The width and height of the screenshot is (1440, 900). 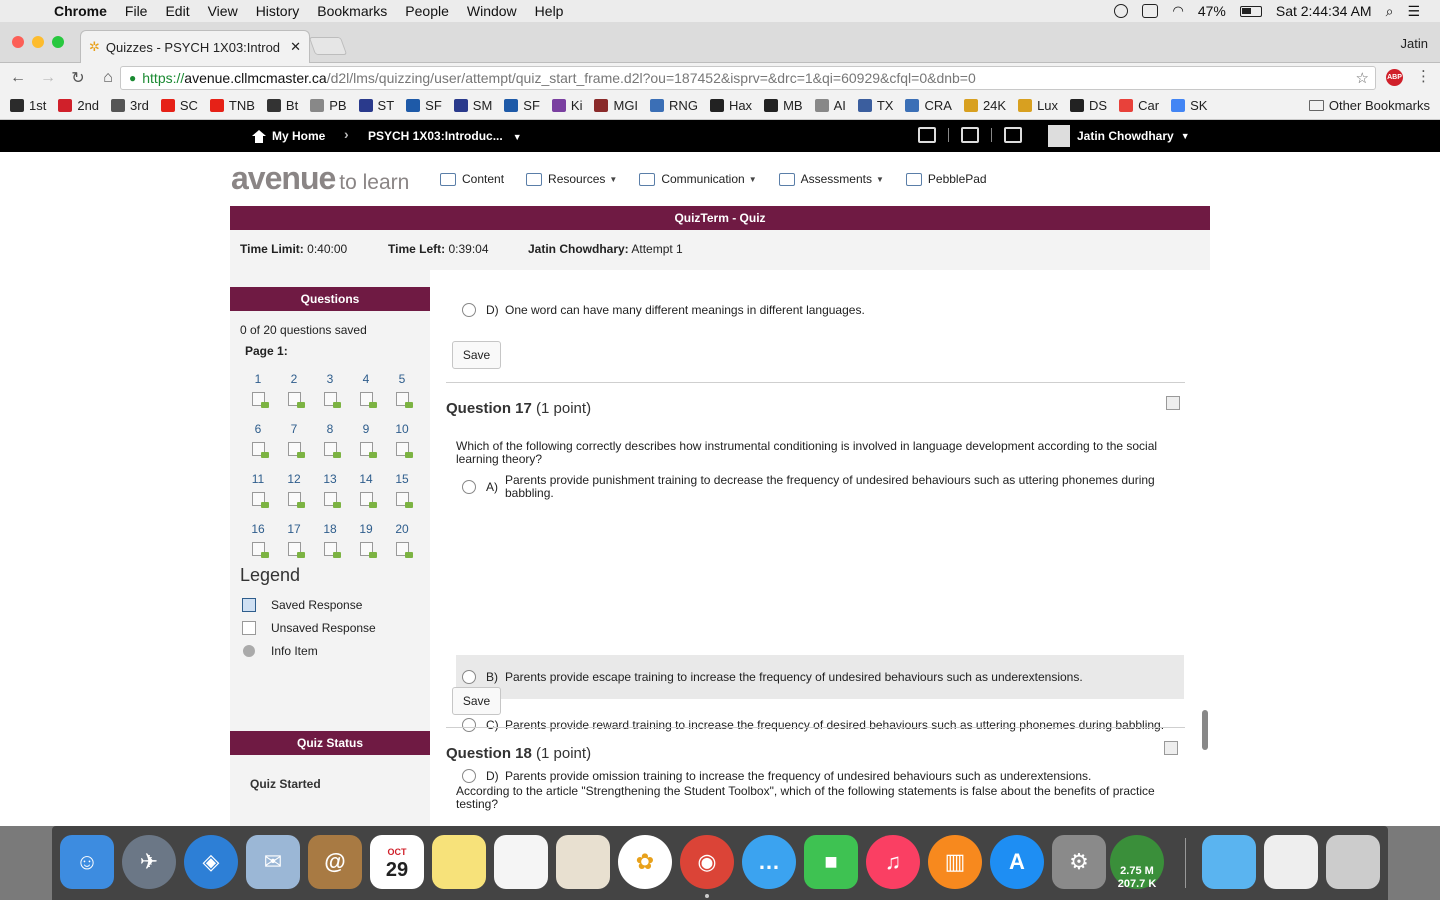 I want to click on menu-people: People, so click(x=427, y=11).